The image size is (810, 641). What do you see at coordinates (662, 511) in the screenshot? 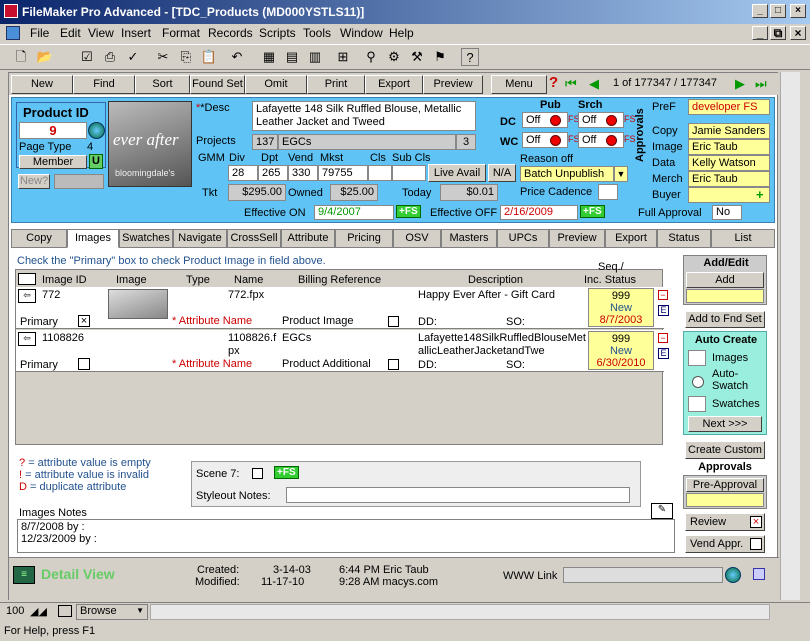
I see `notes-edit-icon: ✎` at bounding box center [662, 511].